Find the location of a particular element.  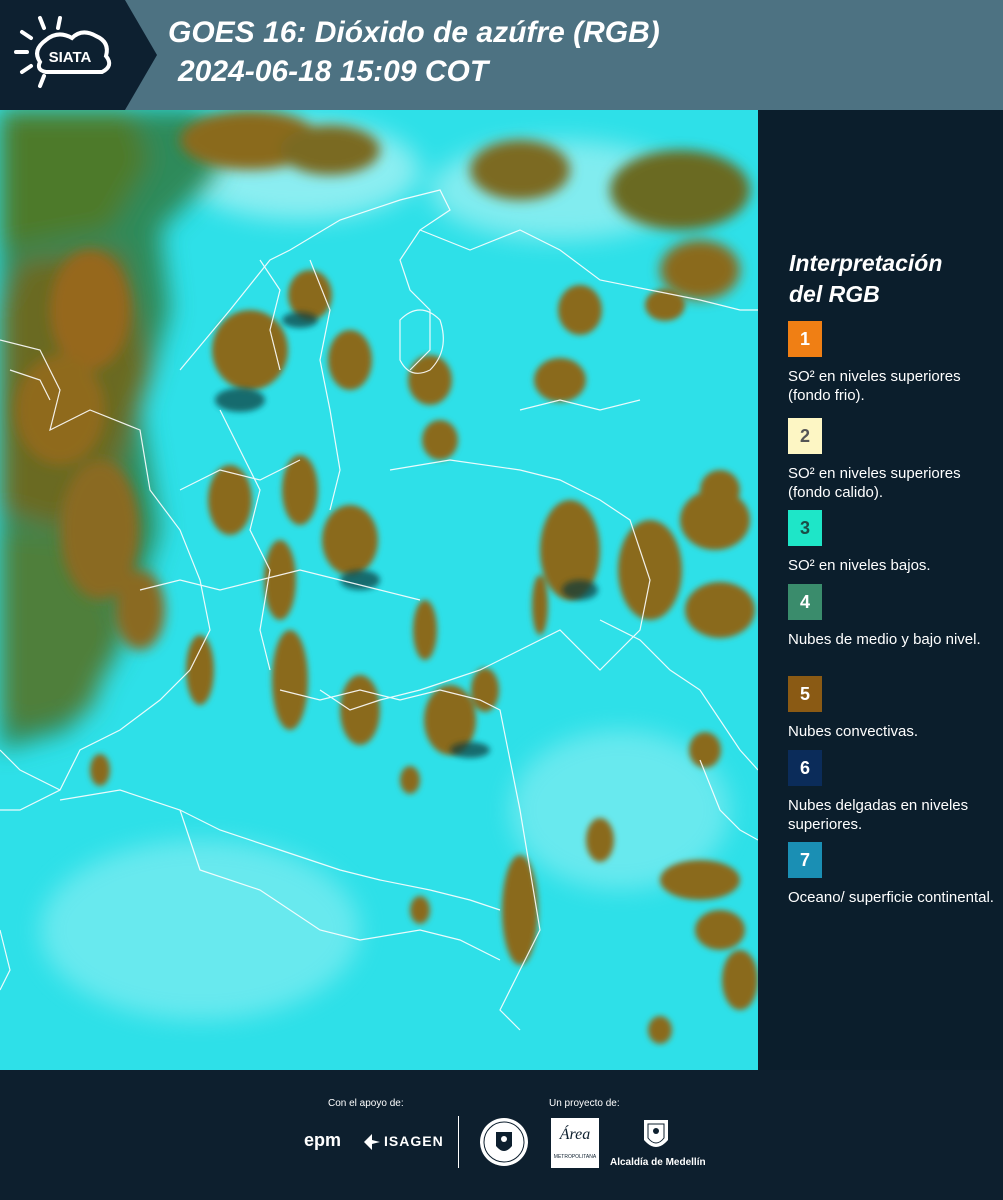

logo-panel: SIATA is located at coordinates (62, 55).